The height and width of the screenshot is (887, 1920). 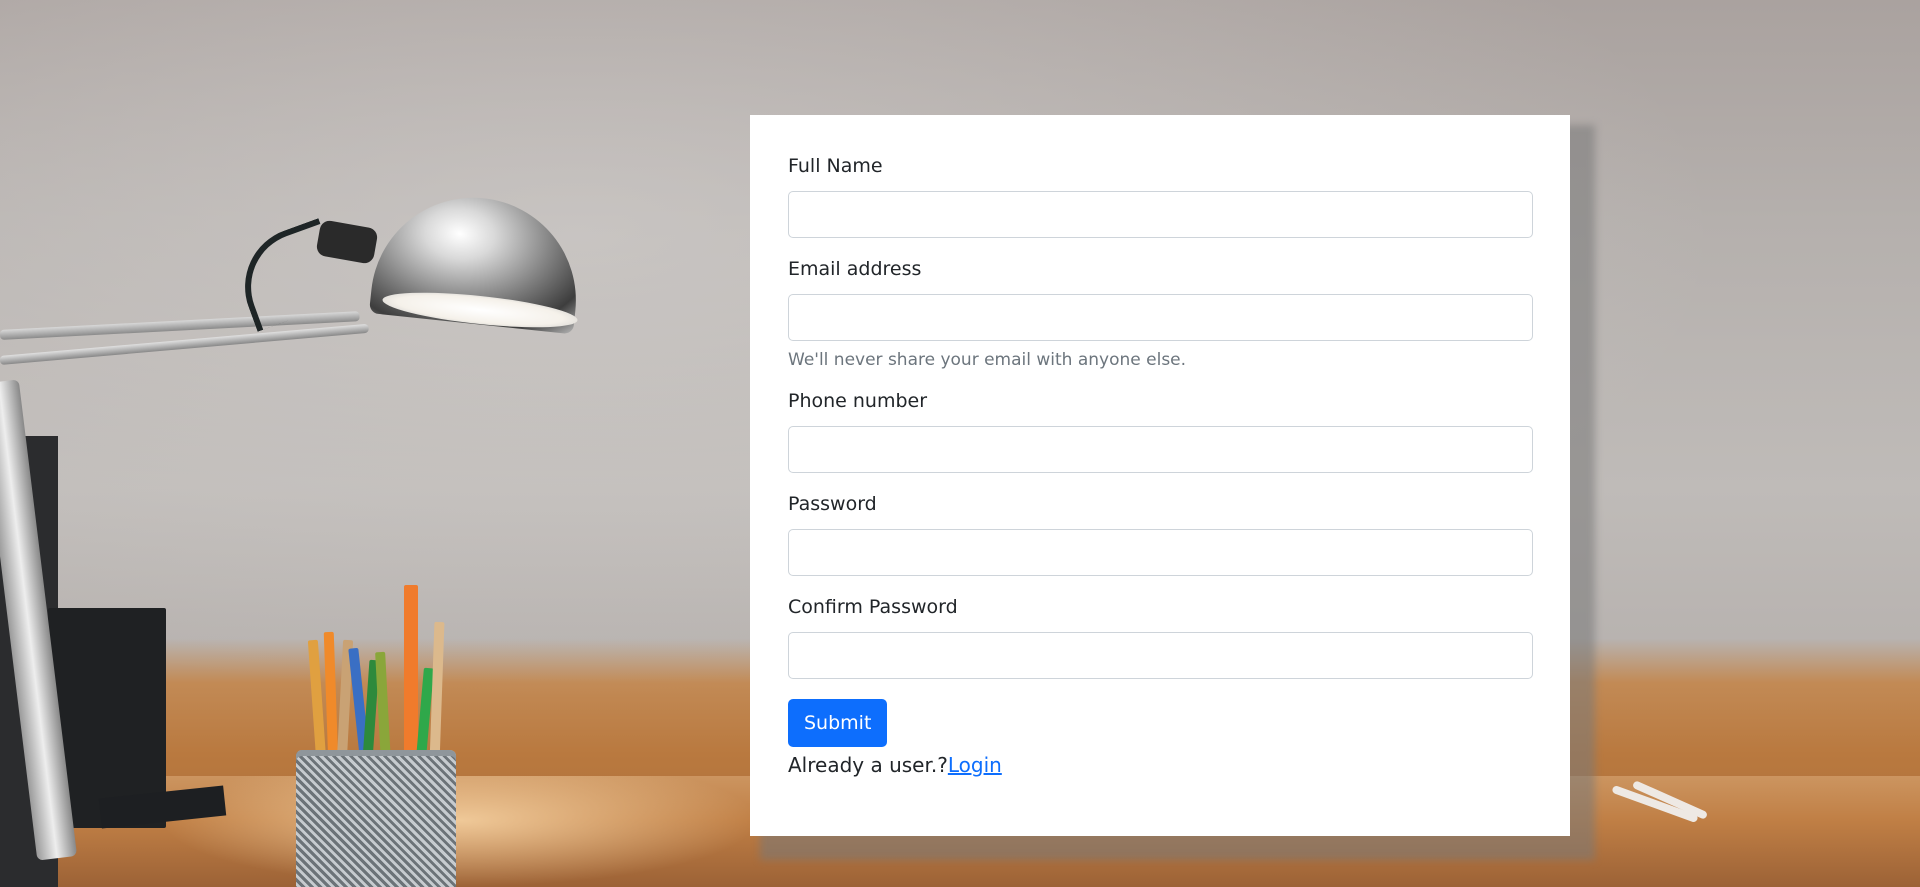 I want to click on confirm-password-input, so click(x=1160, y=655).